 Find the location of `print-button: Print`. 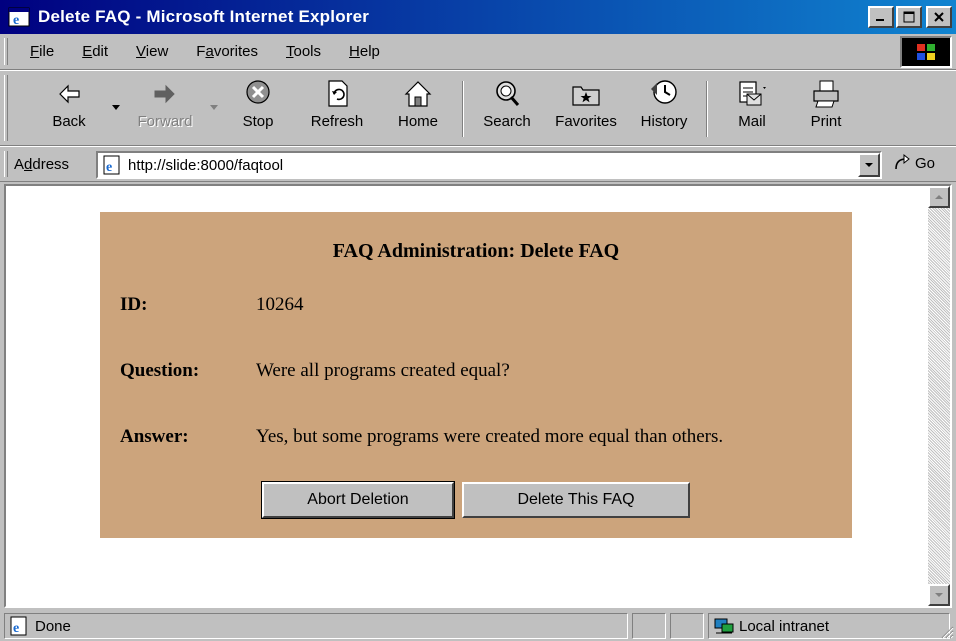

print-button: Print is located at coordinates (826, 109).